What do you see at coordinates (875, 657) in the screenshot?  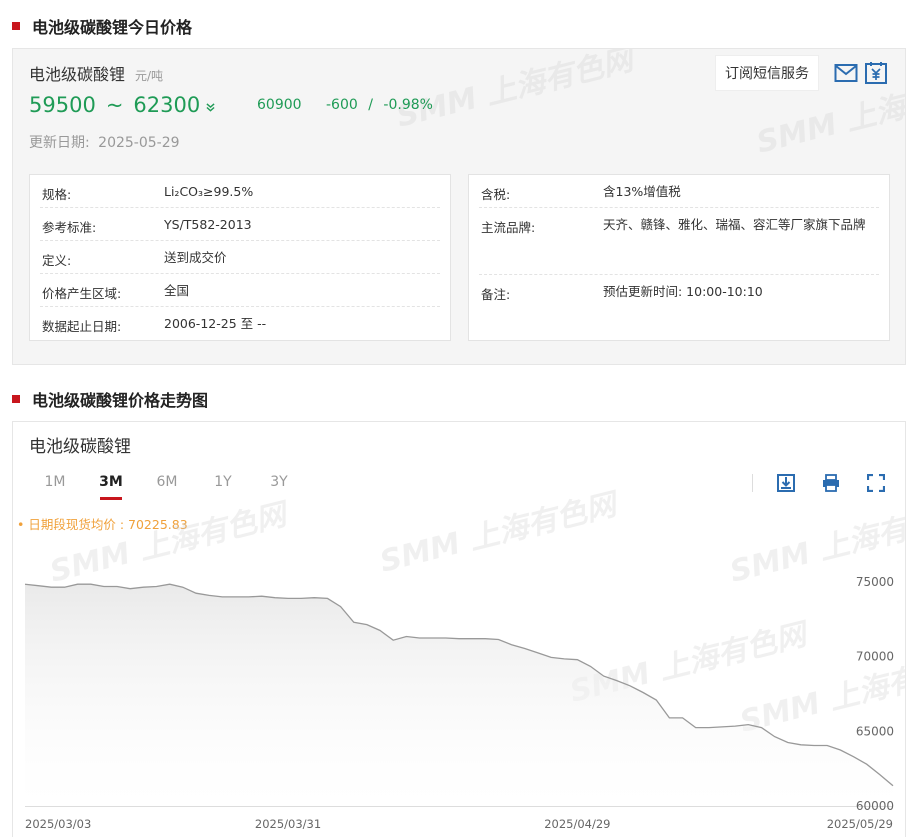 I see `y-tick-label: 70000` at bounding box center [875, 657].